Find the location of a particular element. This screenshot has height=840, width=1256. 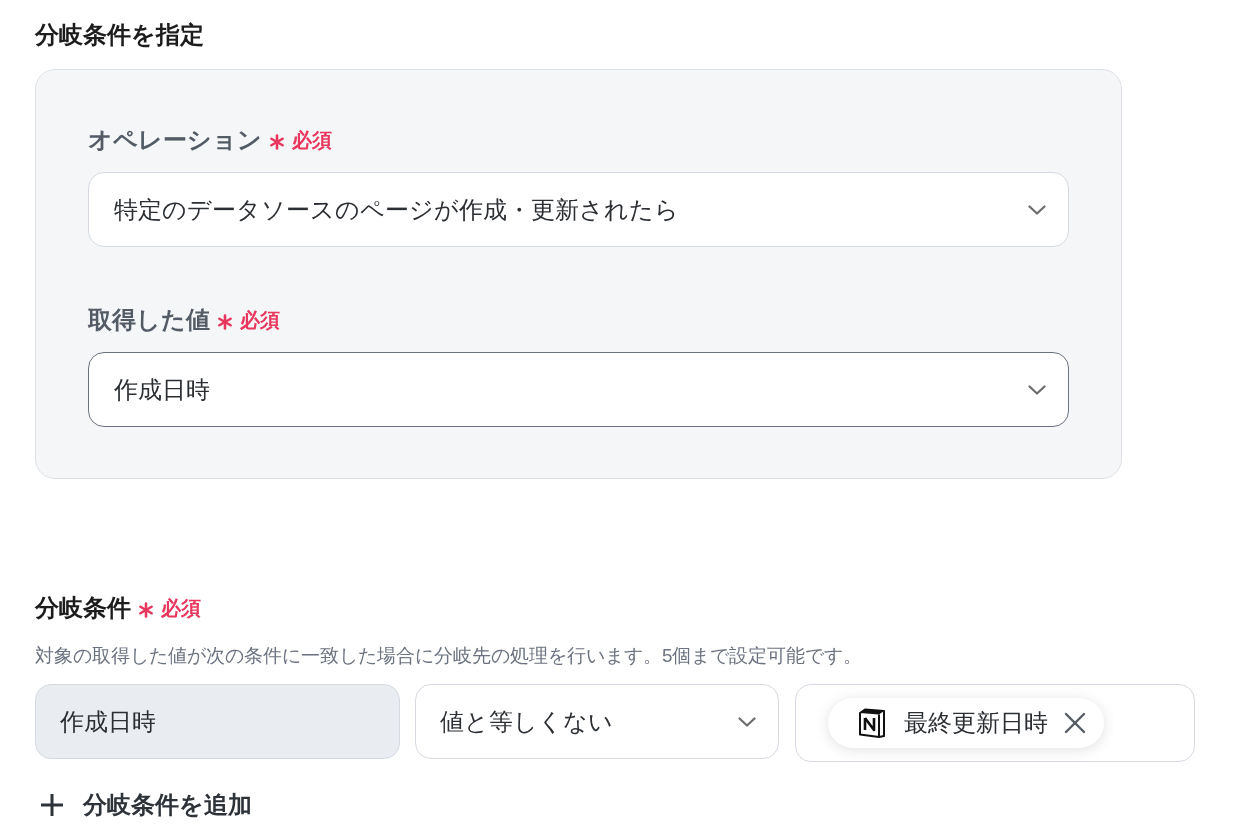

select-field: 特定のデータソースのページが作成・更新されたら is located at coordinates (578, 209).